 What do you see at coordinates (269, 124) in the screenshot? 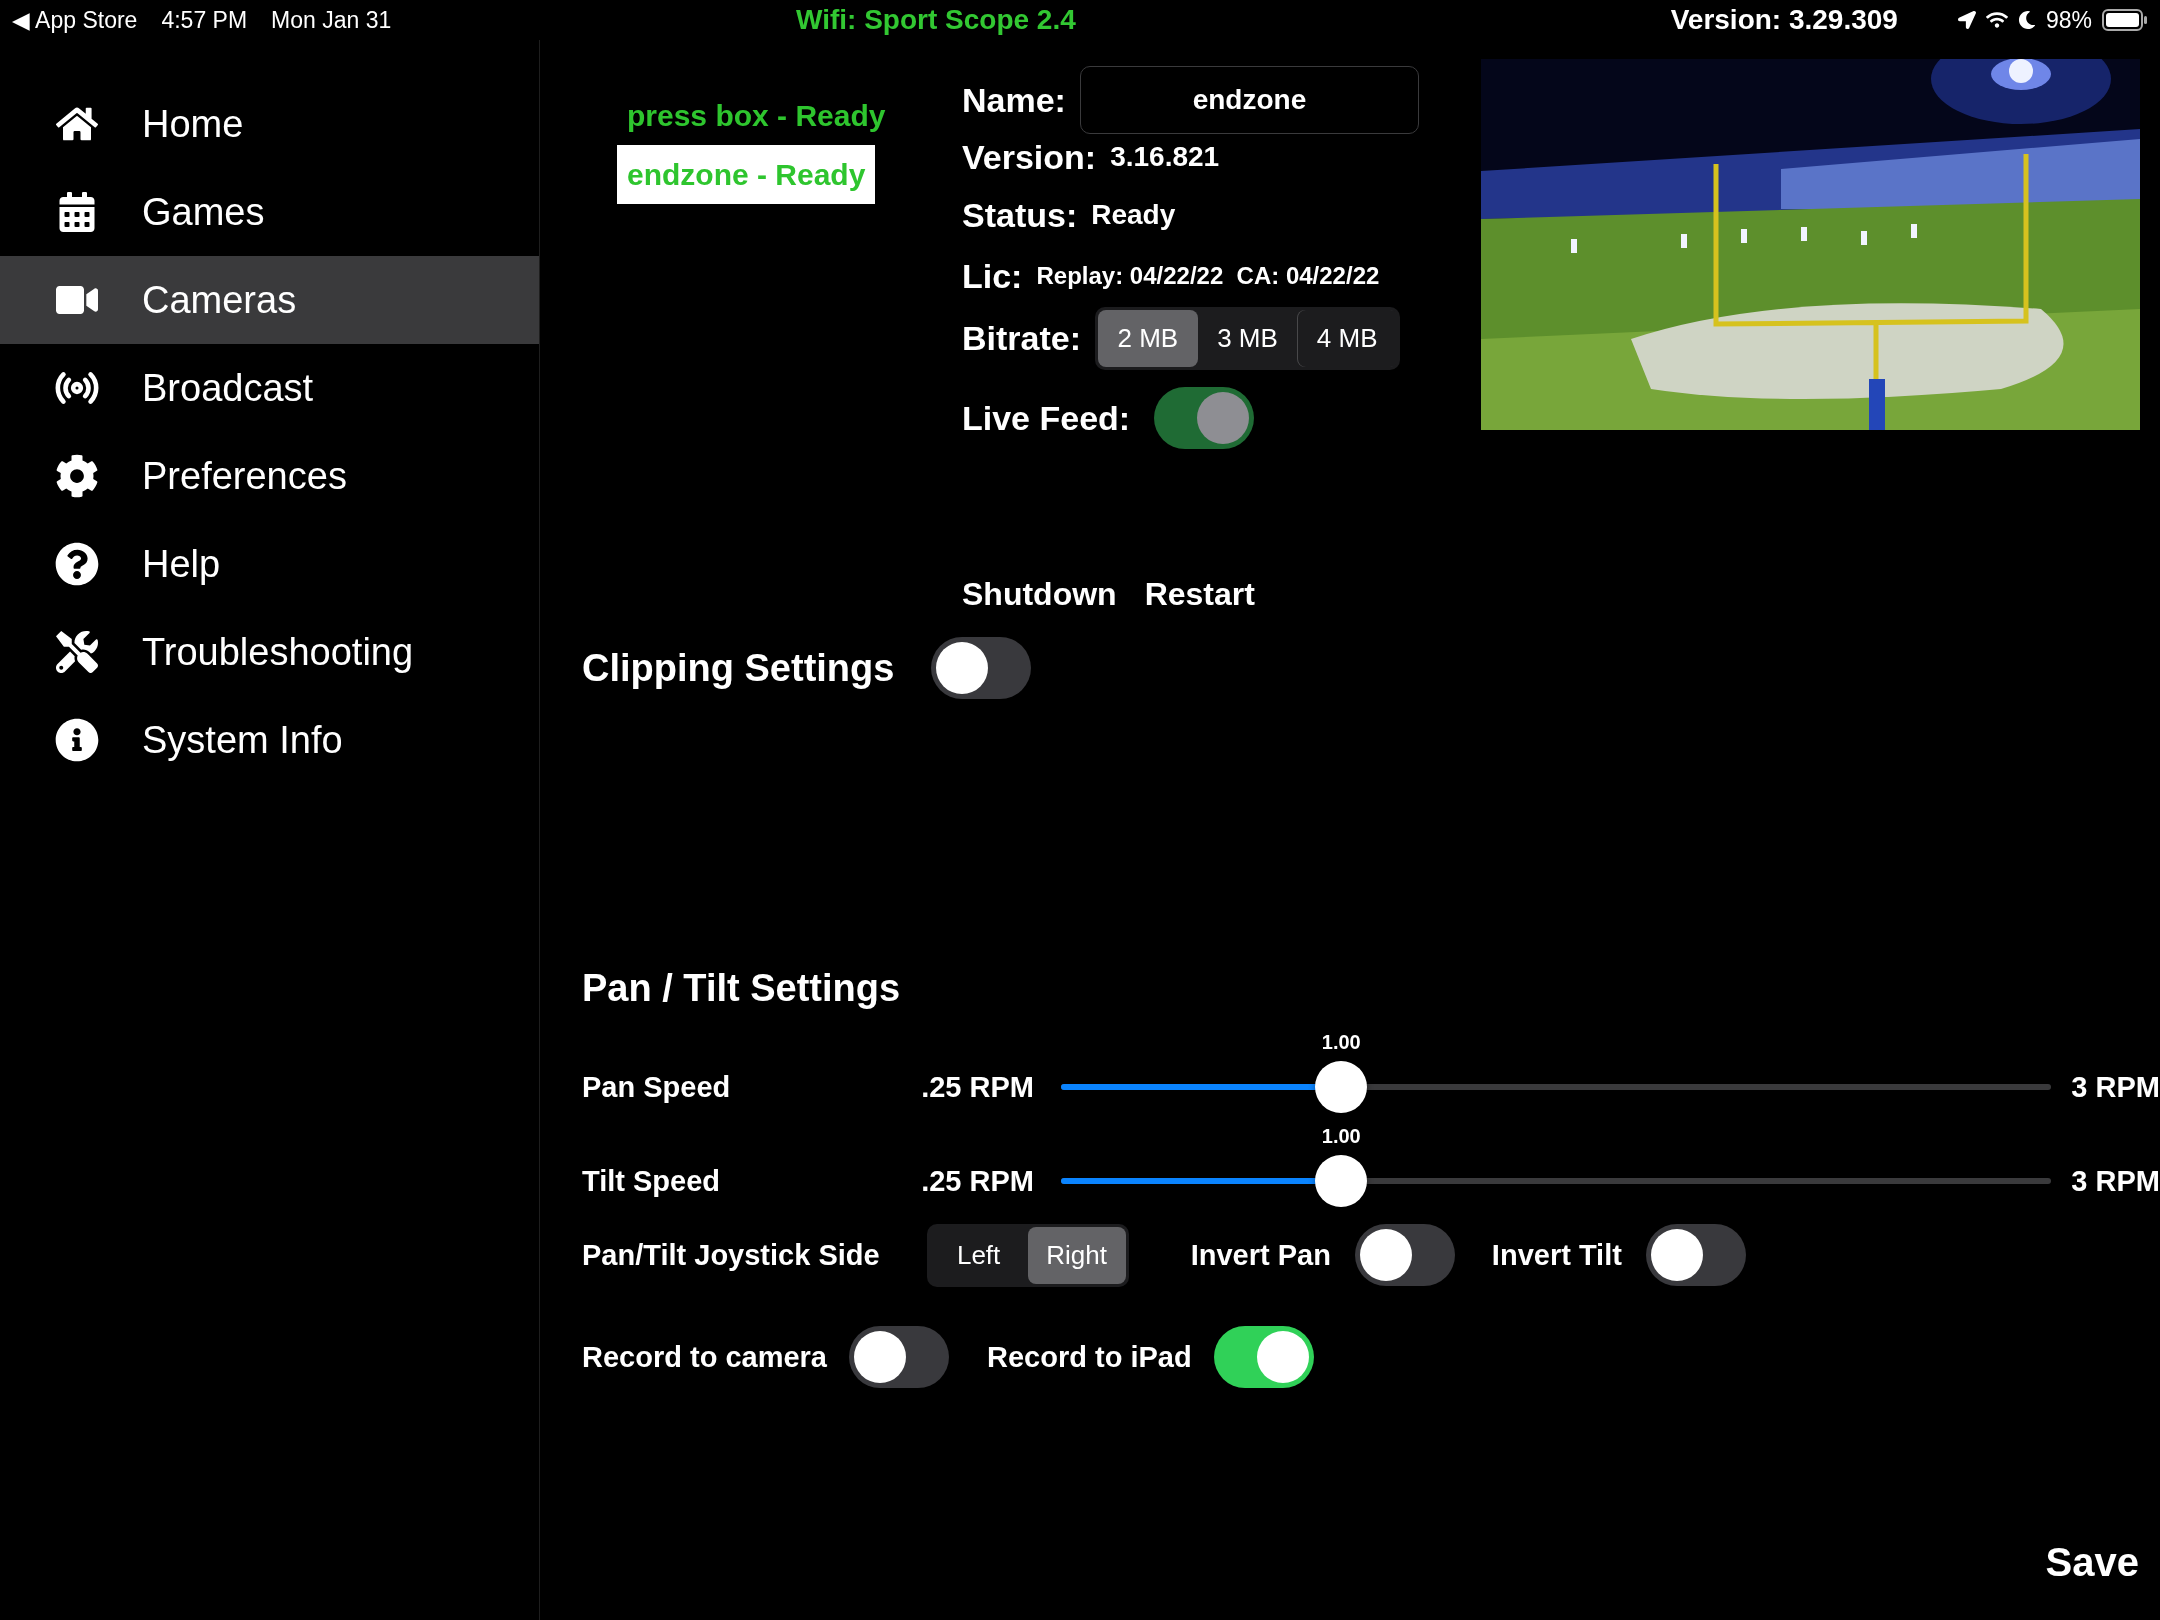
I see `sidebar-item: Home` at bounding box center [269, 124].